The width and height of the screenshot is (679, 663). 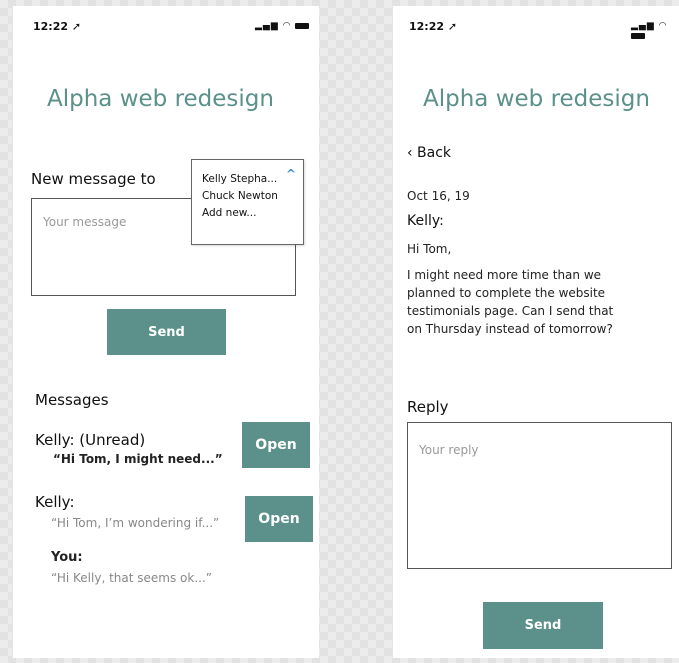 I want to click on reply-preview: “Hi Kelly, that seems ok...”, so click(x=131, y=578).